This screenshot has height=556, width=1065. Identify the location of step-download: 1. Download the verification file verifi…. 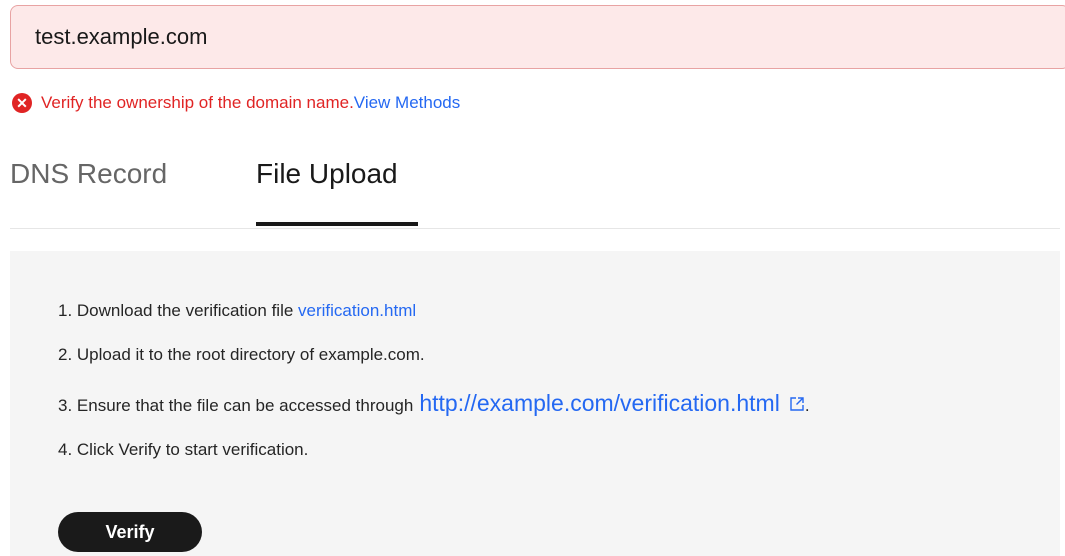
(237, 311).